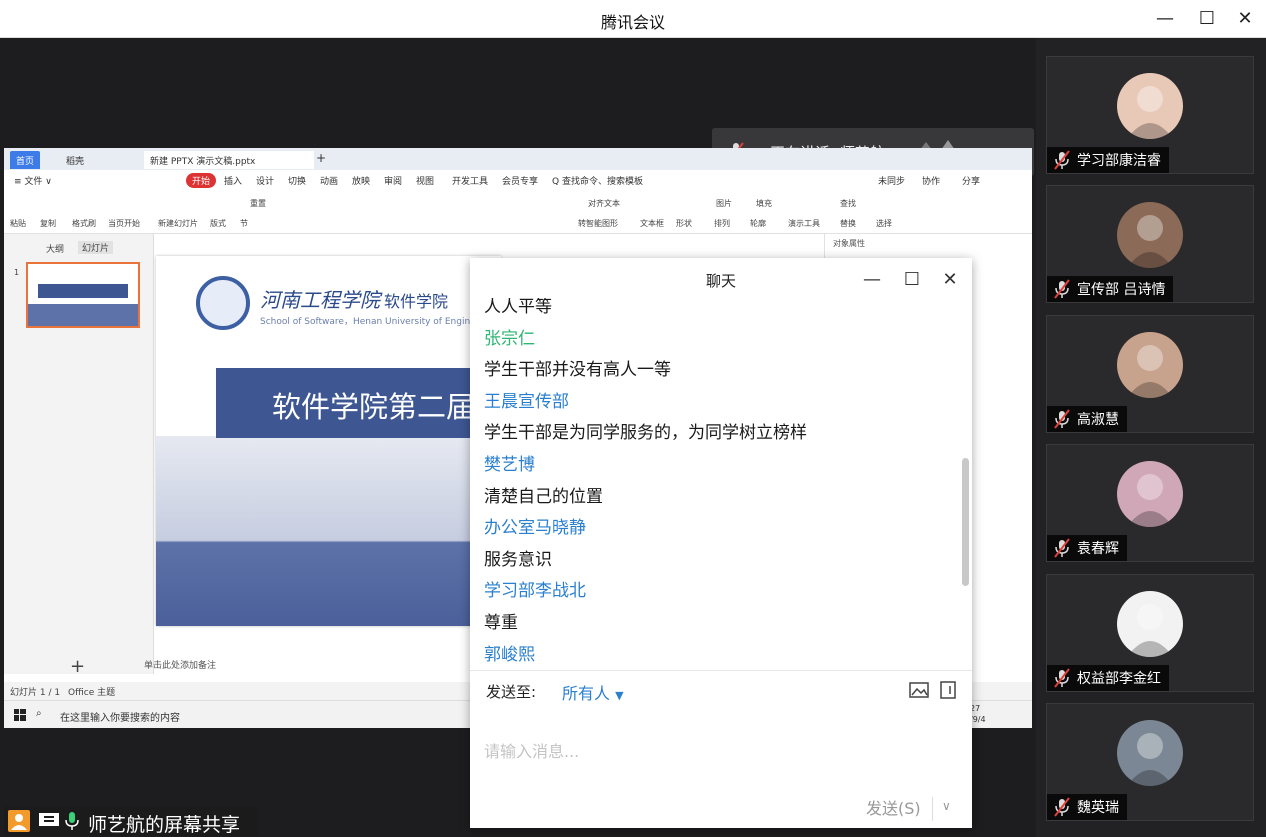  What do you see at coordinates (1165, 18) in the screenshot?
I see `minimize-button: —` at bounding box center [1165, 18].